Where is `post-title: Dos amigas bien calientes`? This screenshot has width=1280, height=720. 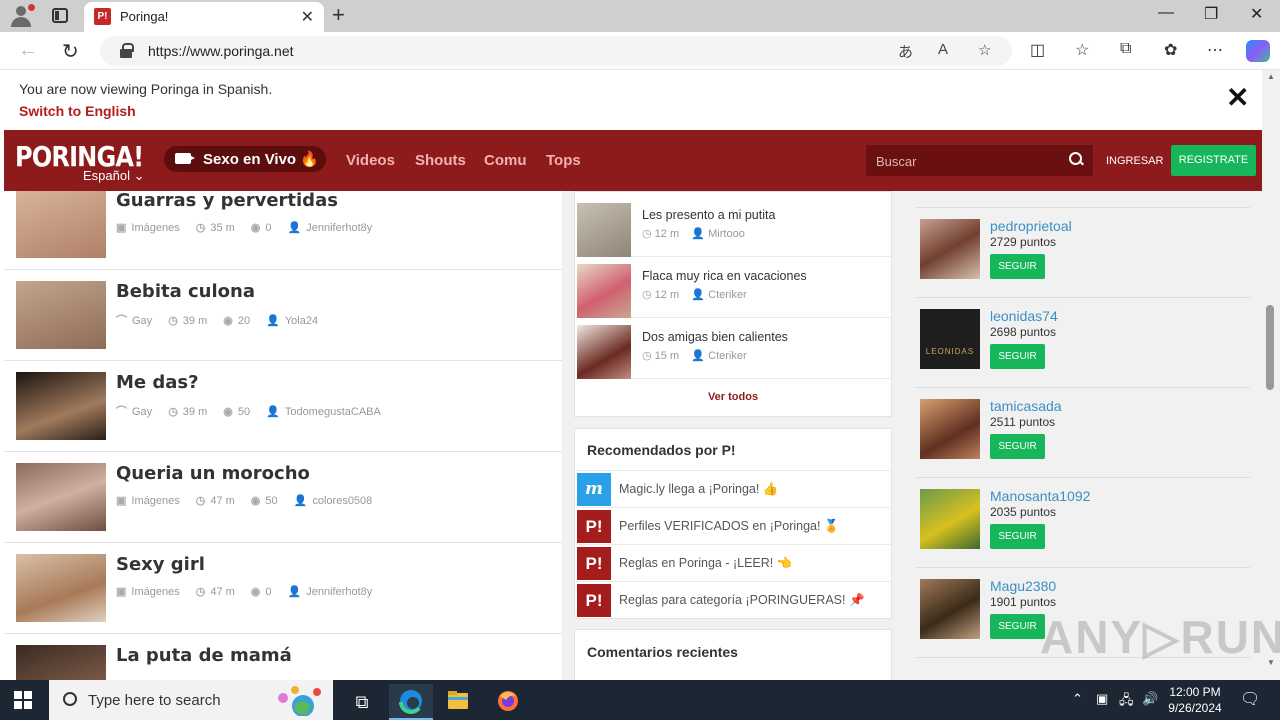 post-title: Dos amigas bien calientes is located at coordinates (715, 337).